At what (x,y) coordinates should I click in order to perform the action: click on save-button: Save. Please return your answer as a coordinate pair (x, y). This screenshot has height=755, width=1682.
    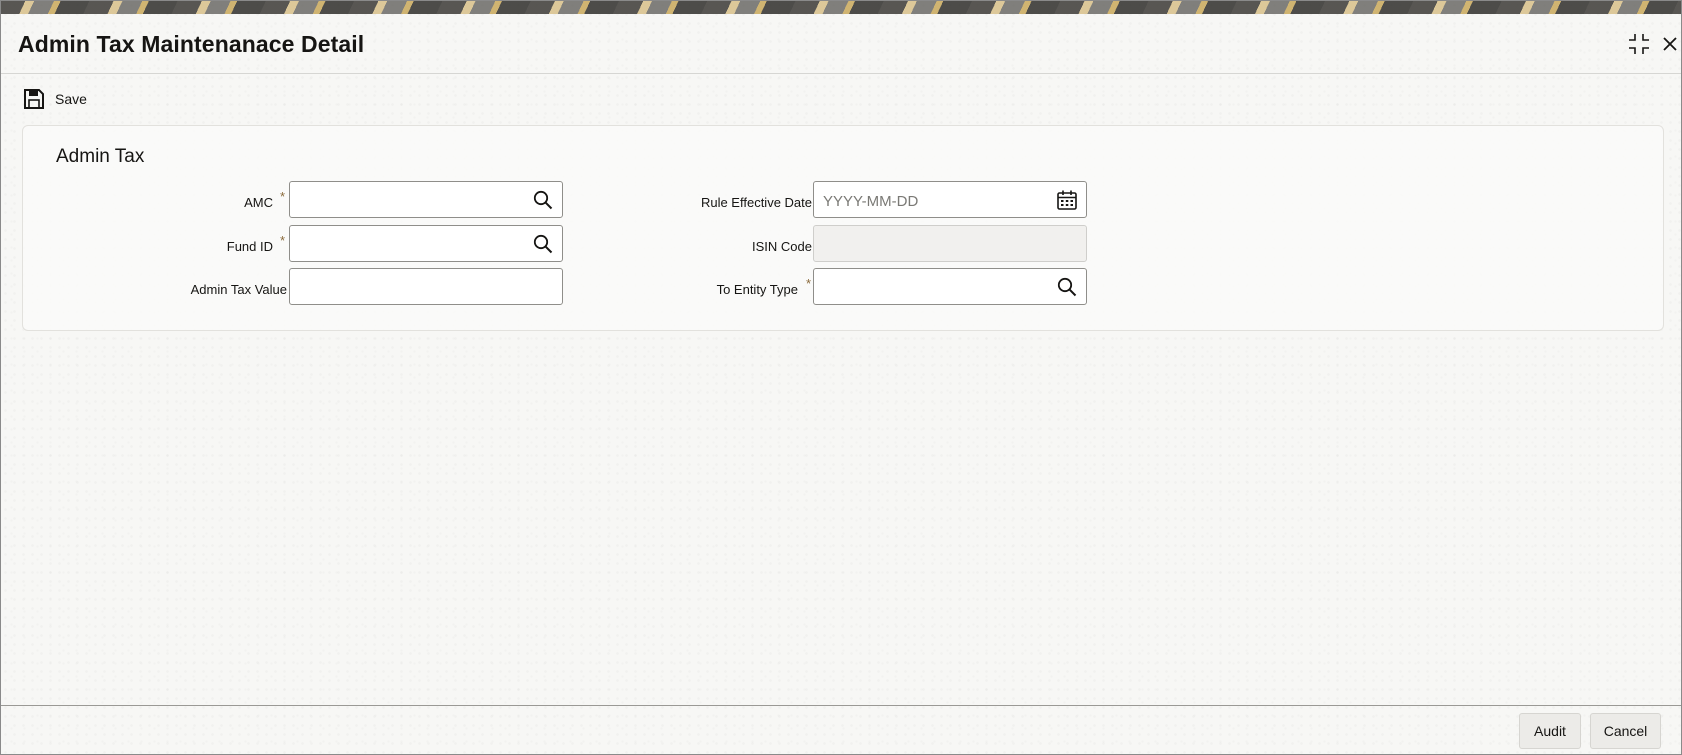
    Looking at the image, I should click on (55, 99).